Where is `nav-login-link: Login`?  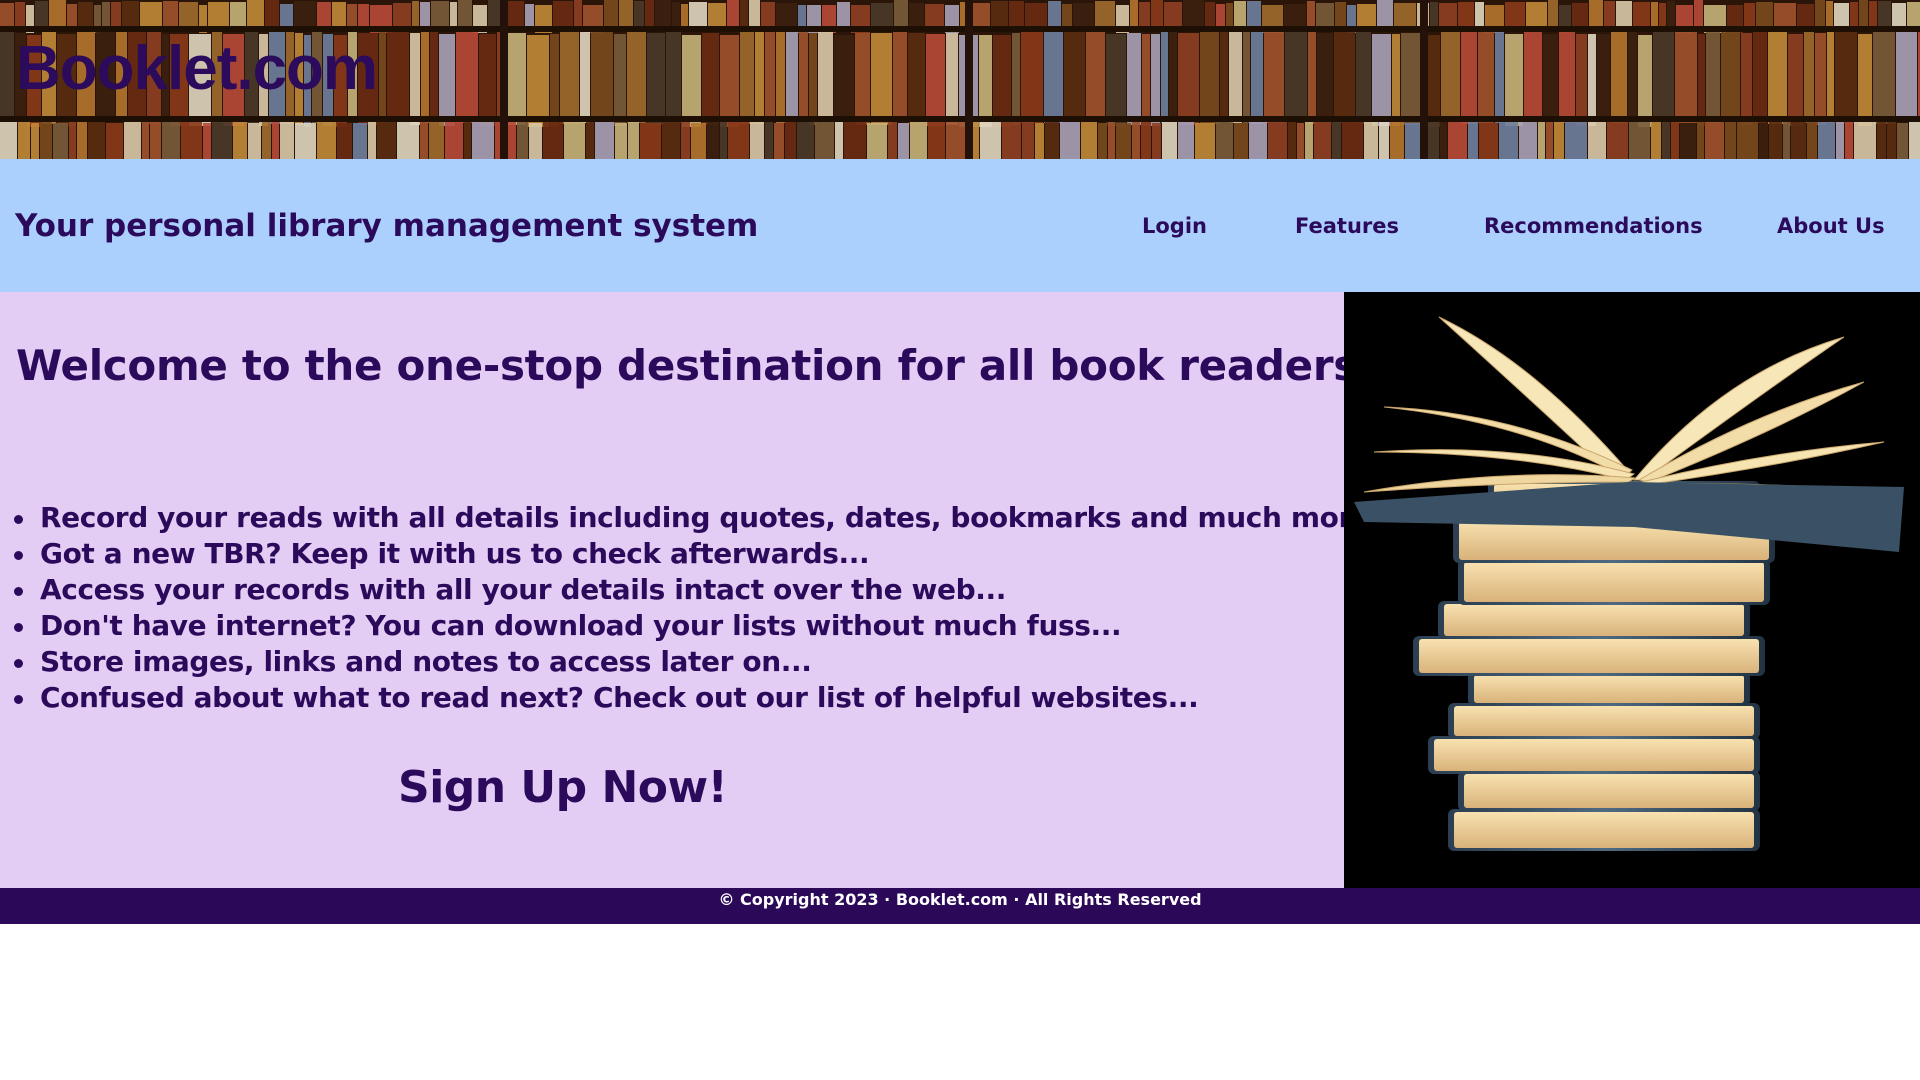
nav-login-link: Login is located at coordinates (1174, 226).